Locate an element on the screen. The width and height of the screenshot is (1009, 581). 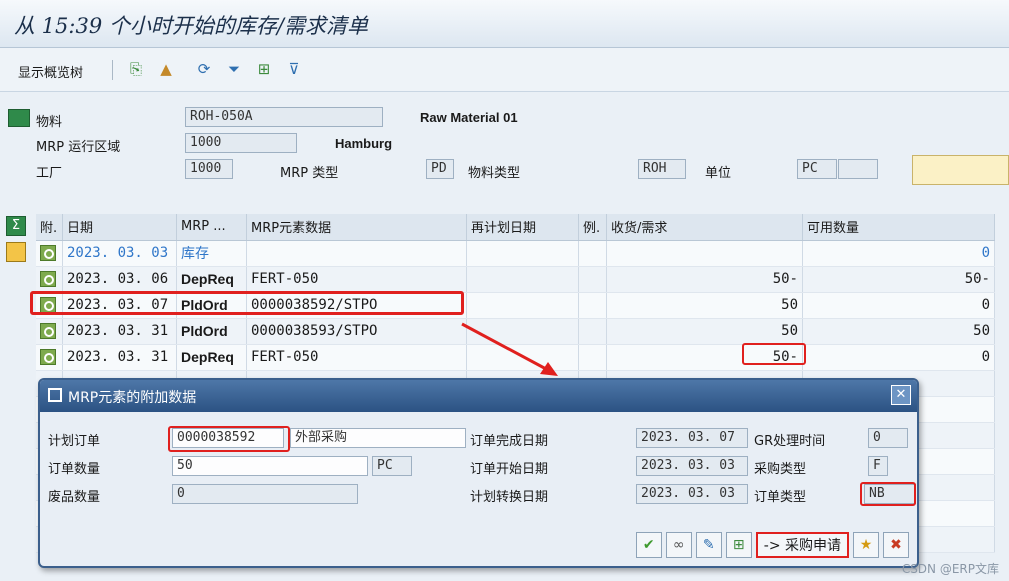
row-receipt-requirement-cell is located at coordinates (704, 253).